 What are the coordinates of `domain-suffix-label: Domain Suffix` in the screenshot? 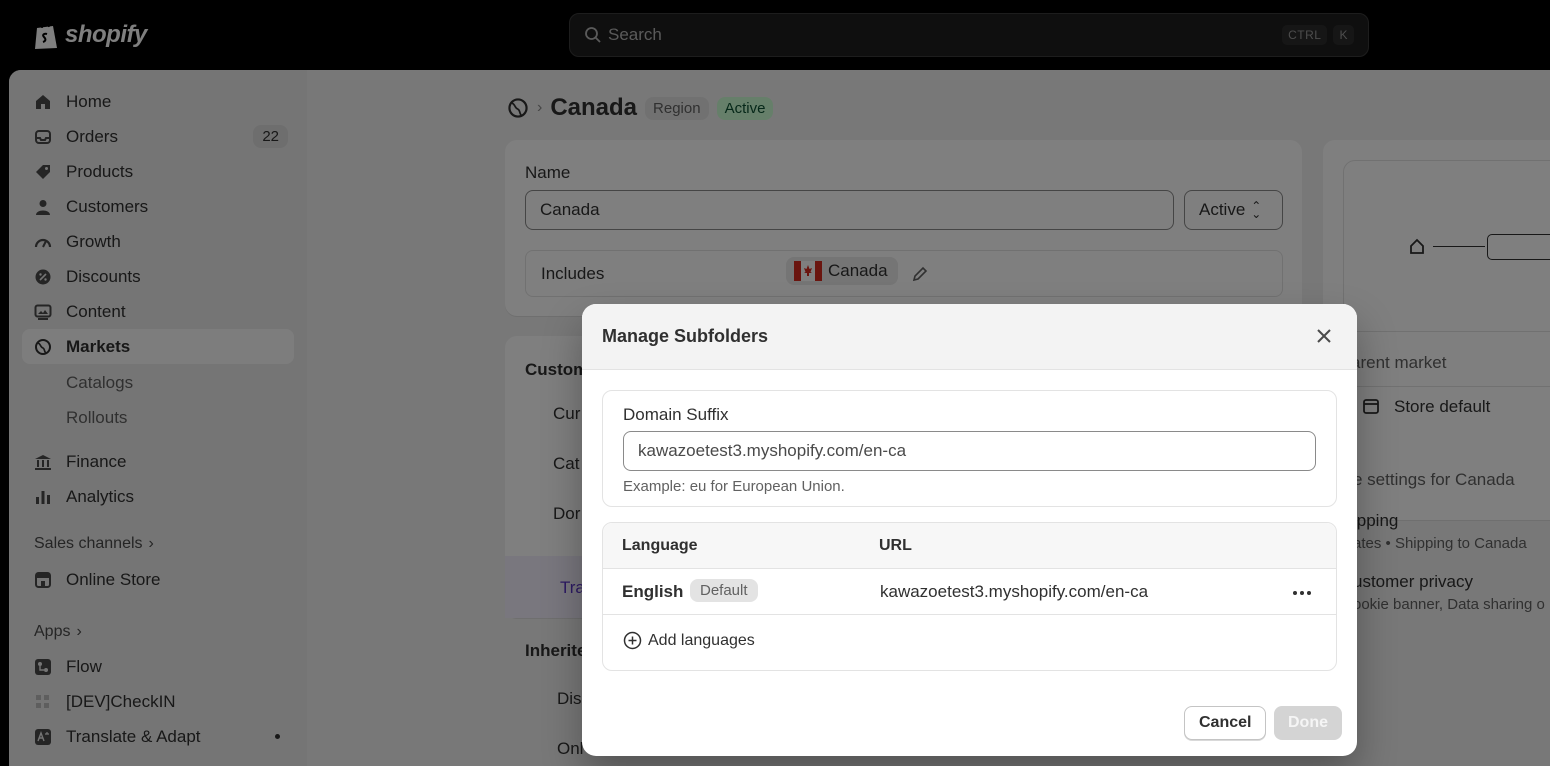 It's located at (676, 414).